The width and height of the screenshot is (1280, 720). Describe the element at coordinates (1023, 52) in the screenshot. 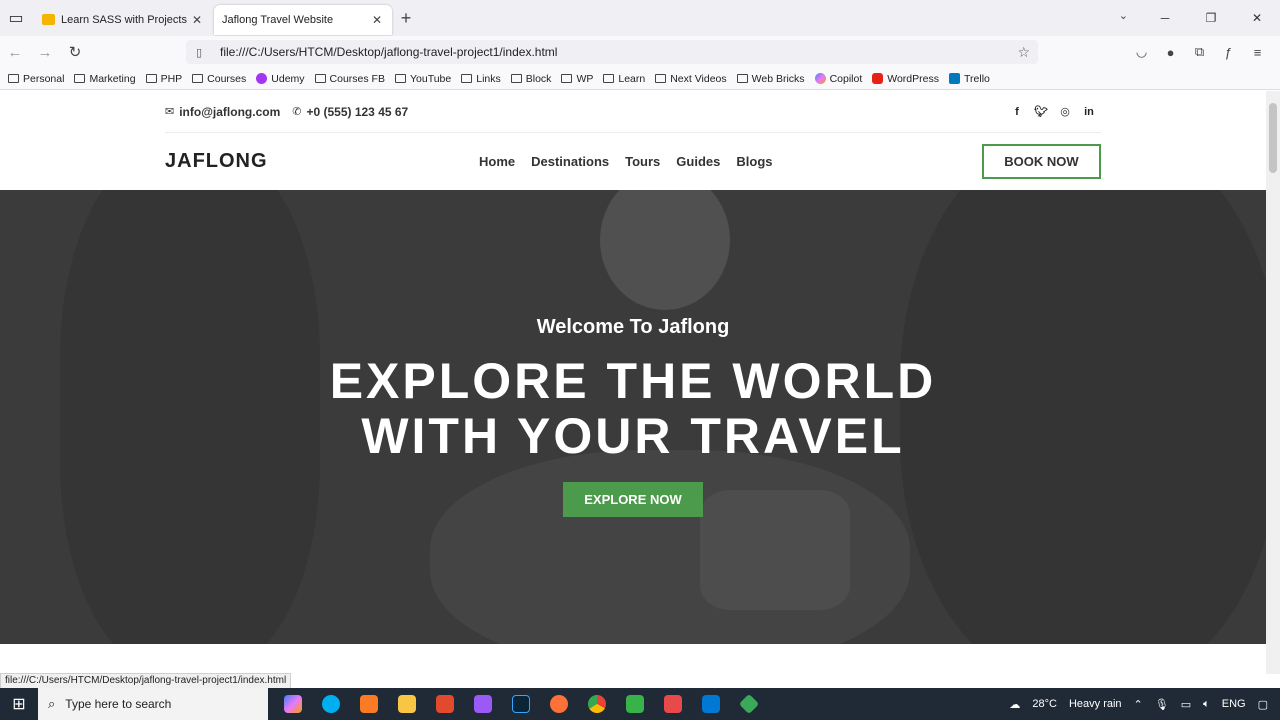

I see `bookmark-star-icon: ☆` at that location.